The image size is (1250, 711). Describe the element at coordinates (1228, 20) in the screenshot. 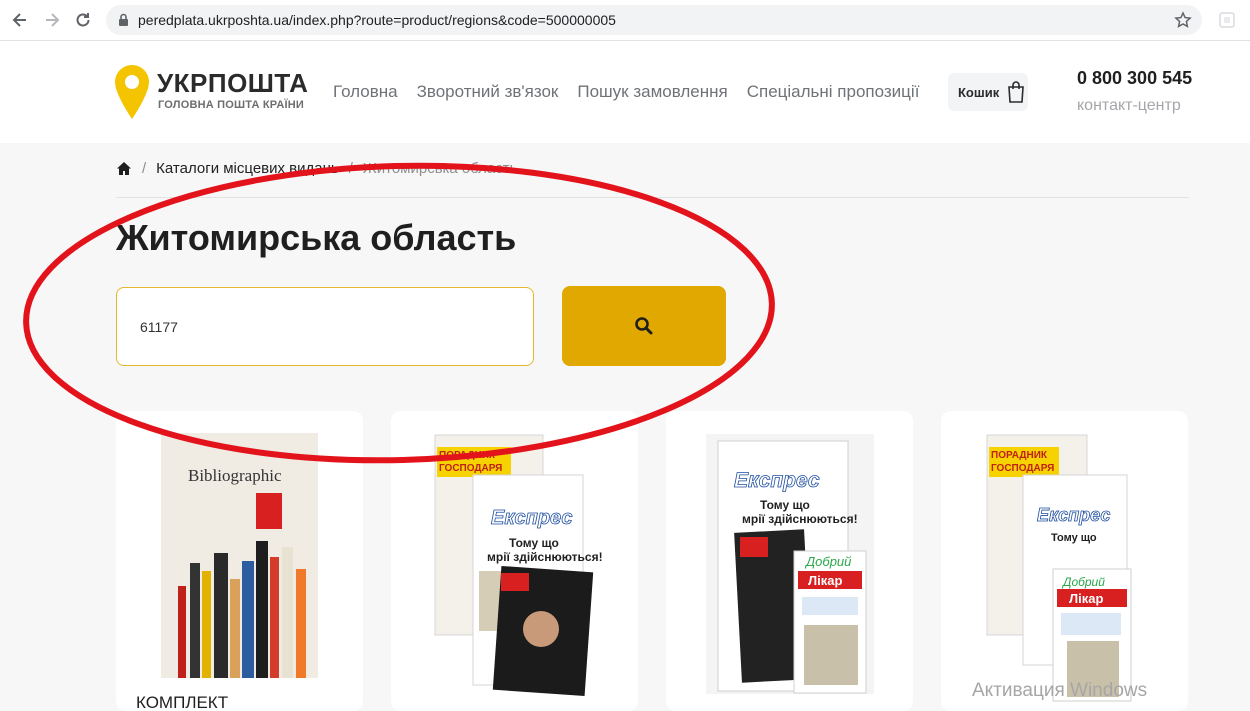

I see `extension-icon` at that location.